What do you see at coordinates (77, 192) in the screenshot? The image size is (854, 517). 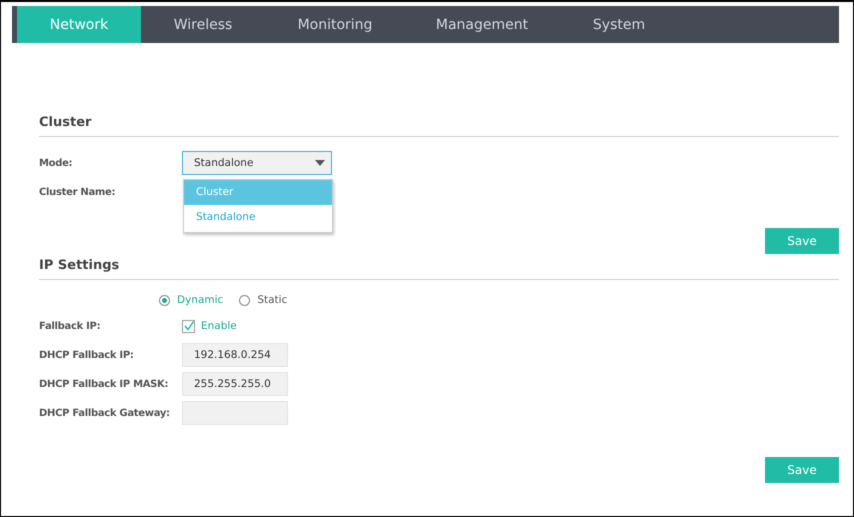 I see `field-label: Cluster Name:` at bounding box center [77, 192].